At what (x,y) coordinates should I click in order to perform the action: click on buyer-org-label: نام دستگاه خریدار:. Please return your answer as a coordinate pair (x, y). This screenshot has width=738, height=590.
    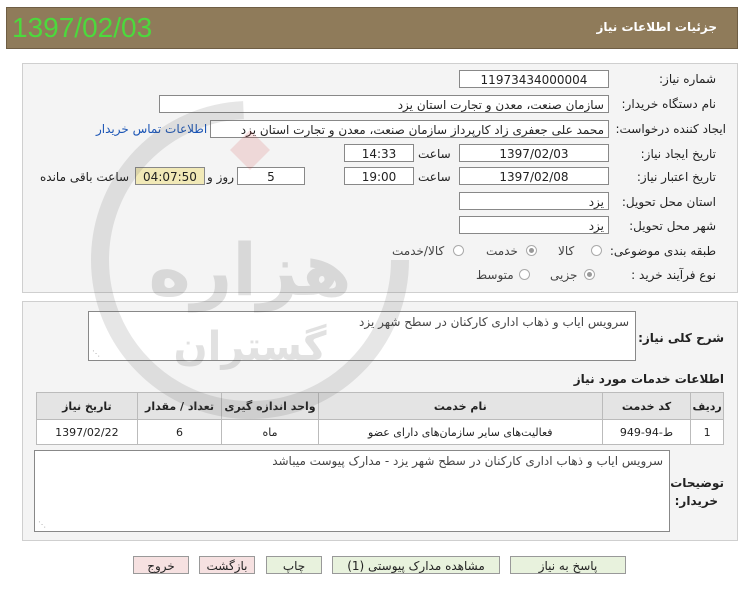
    Looking at the image, I should click on (669, 104).